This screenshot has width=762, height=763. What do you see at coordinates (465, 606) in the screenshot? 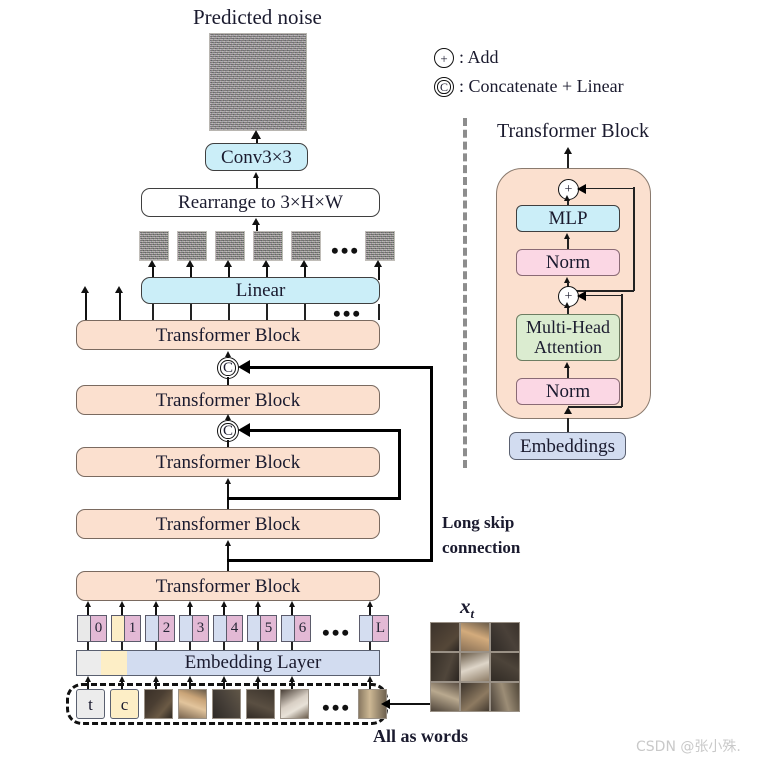
I see `xt-label-main: x` at bounding box center [465, 606].